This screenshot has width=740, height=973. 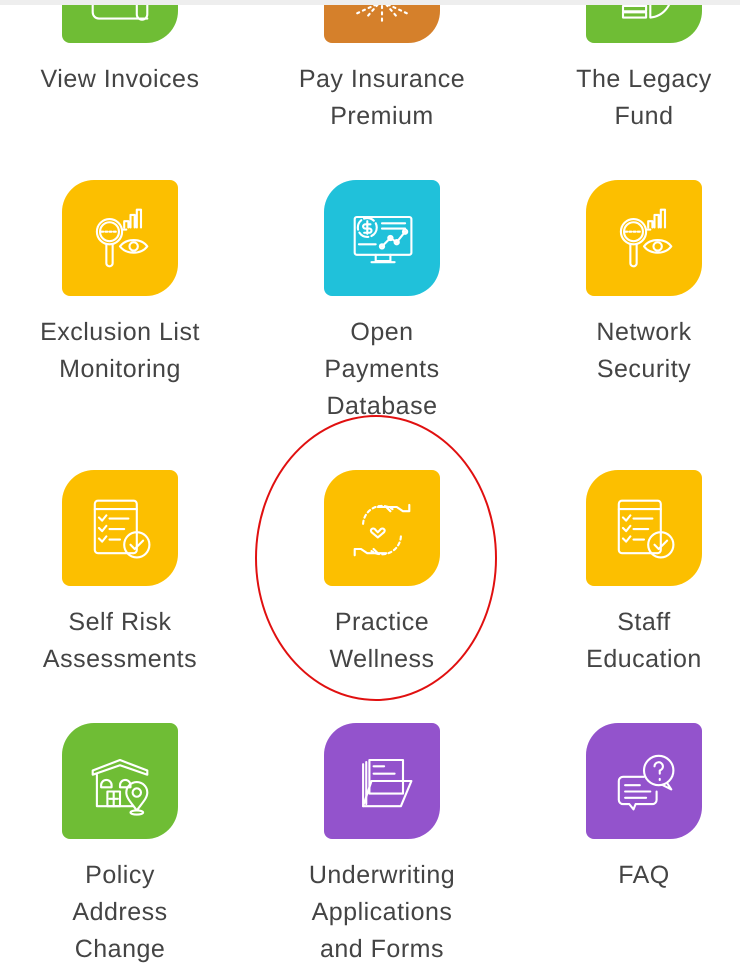 What do you see at coordinates (644, 641) in the screenshot?
I see `tile-label: Staff Education` at bounding box center [644, 641].